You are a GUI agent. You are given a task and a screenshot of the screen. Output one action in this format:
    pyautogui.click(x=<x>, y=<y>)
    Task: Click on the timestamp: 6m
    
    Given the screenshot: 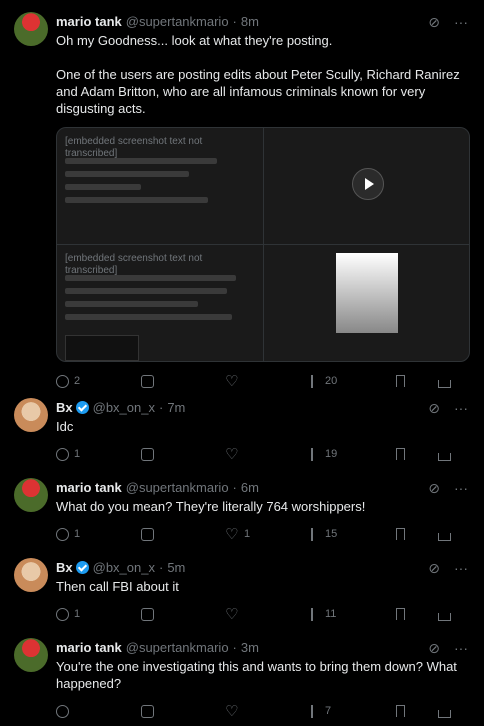 What is the action you would take?
    pyautogui.click(x=250, y=487)
    